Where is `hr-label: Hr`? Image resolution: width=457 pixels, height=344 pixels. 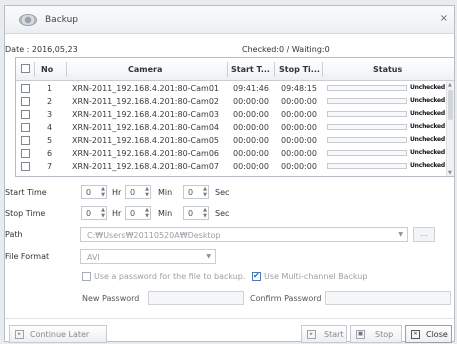
hr-label: Hr is located at coordinates (117, 213).